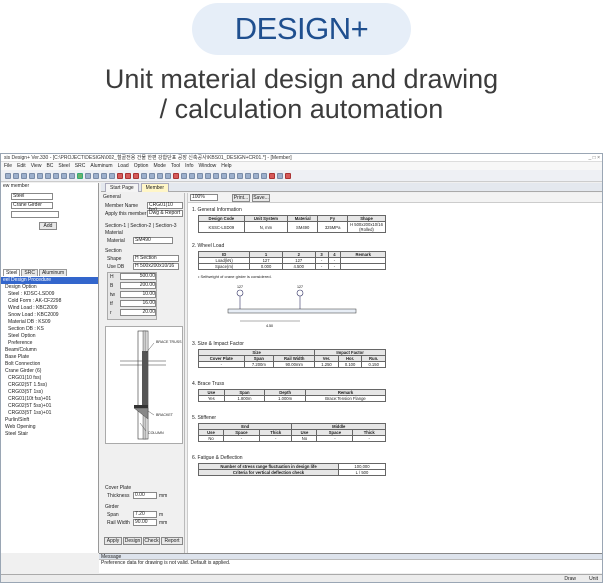 This screenshot has width=603, height=583. Describe the element at coordinates (49, 280) in the screenshot. I see `tree-item: eel Design Procedure` at that location.